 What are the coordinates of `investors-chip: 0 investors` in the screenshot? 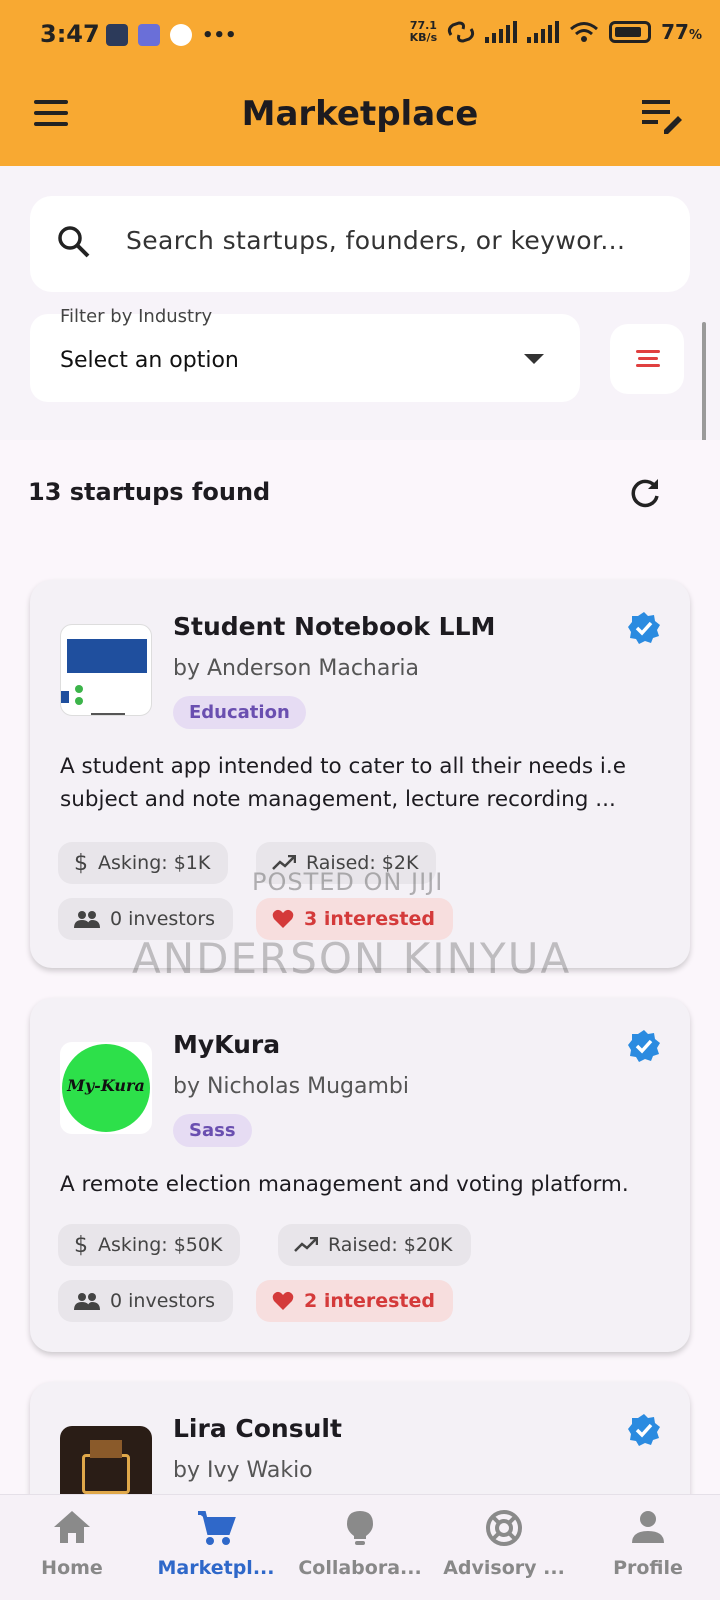 It's located at (146, 1301).